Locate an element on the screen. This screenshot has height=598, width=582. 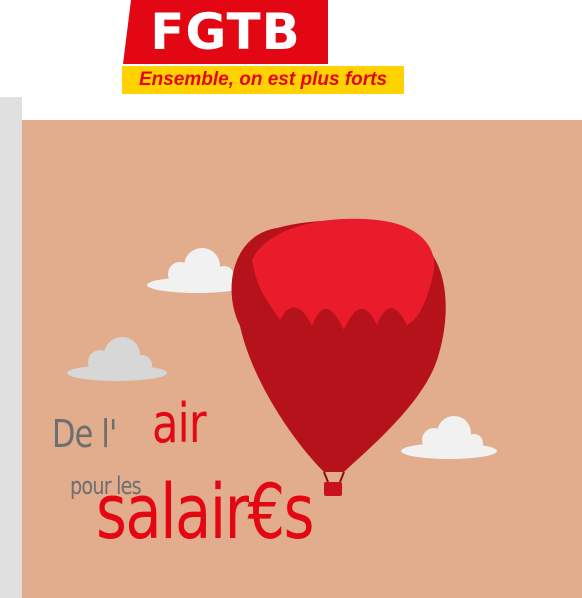
slogan-banner: Ensemble, on est plus forts is located at coordinates (263, 80).